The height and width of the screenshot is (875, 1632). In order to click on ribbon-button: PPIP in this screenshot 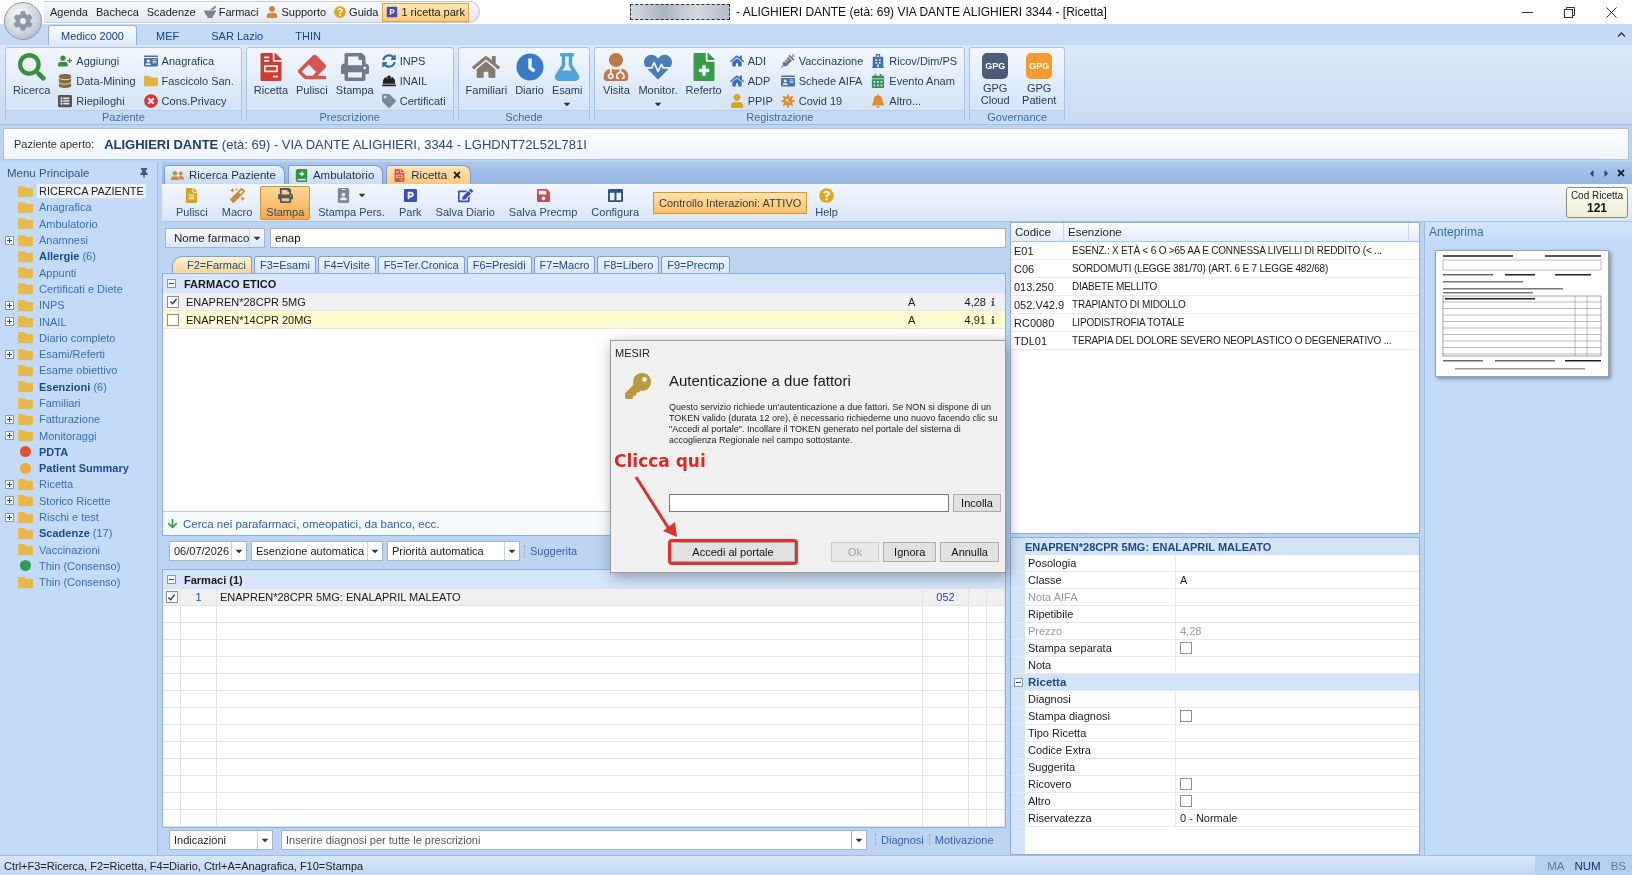, I will do `click(751, 100)`.